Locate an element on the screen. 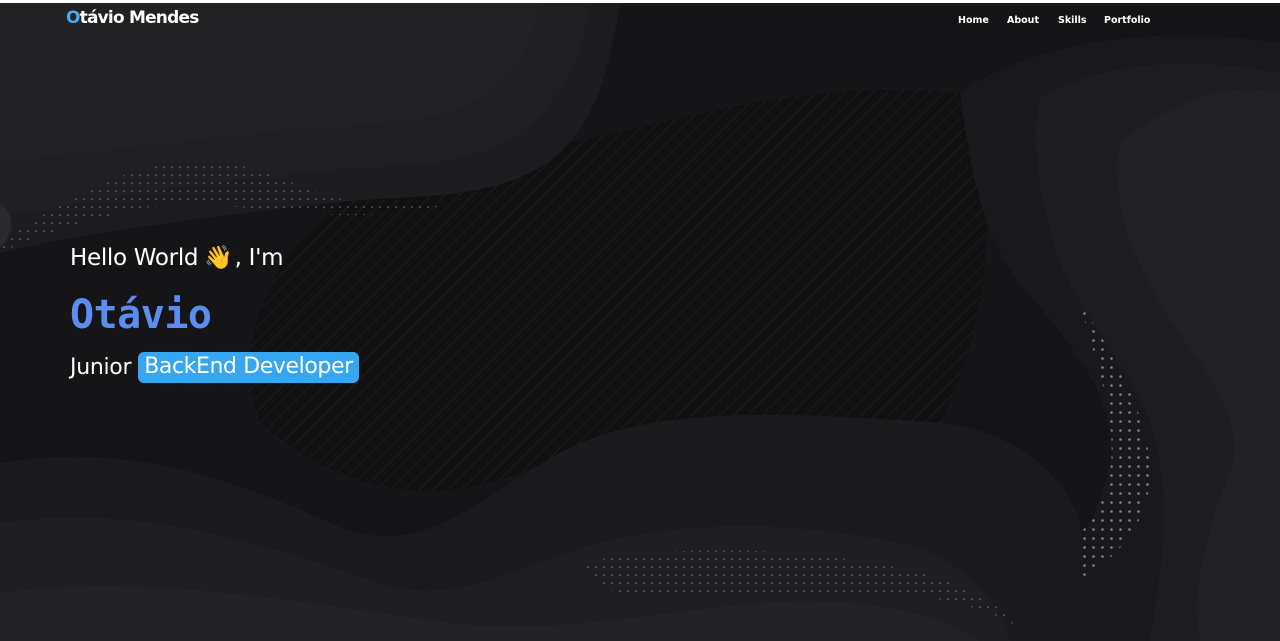  greeting-line: Hello World 👋, I'm is located at coordinates (177, 257).